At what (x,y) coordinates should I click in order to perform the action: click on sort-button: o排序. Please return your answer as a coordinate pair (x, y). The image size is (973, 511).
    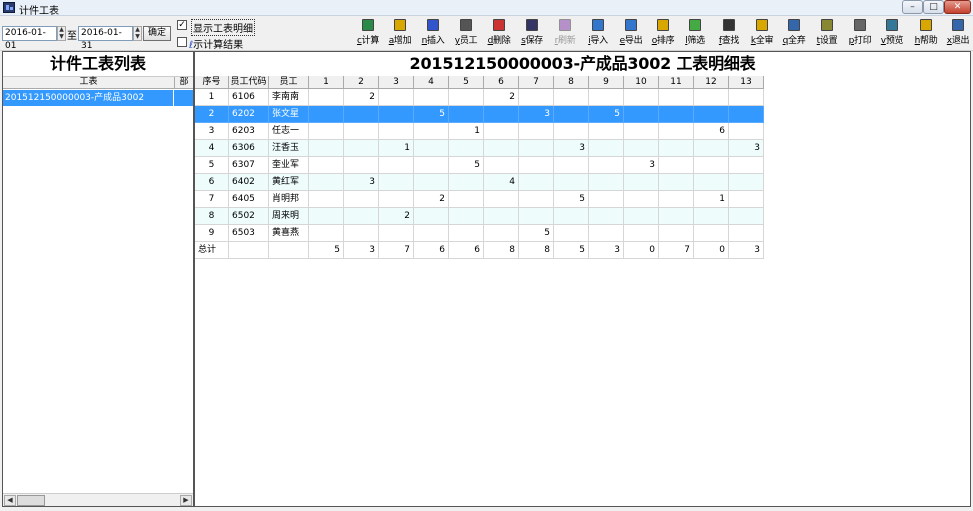
    Looking at the image, I should click on (663, 33).